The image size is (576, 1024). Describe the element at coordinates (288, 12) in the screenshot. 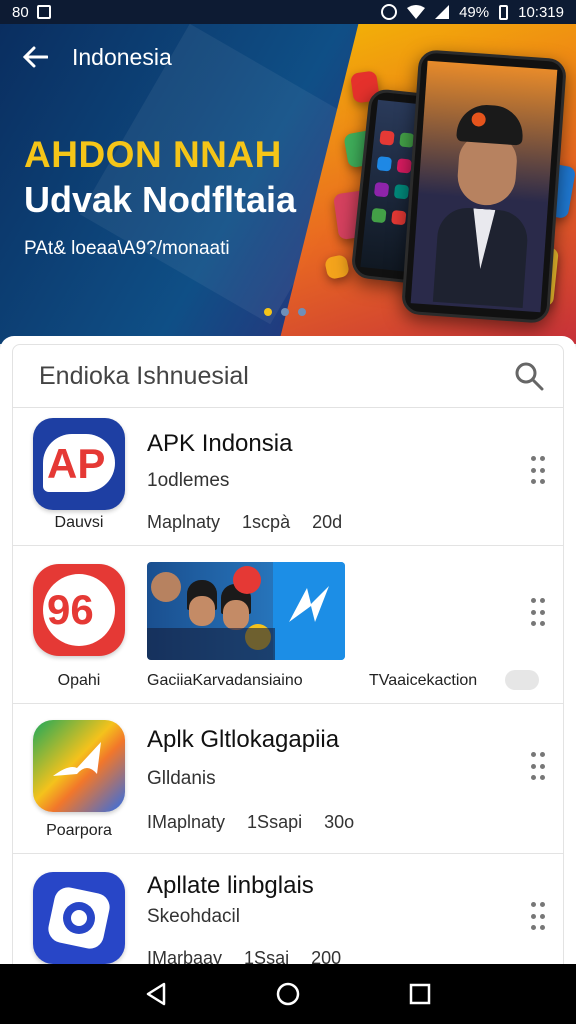

I see `status-bar: 80 49% 10:319` at that location.